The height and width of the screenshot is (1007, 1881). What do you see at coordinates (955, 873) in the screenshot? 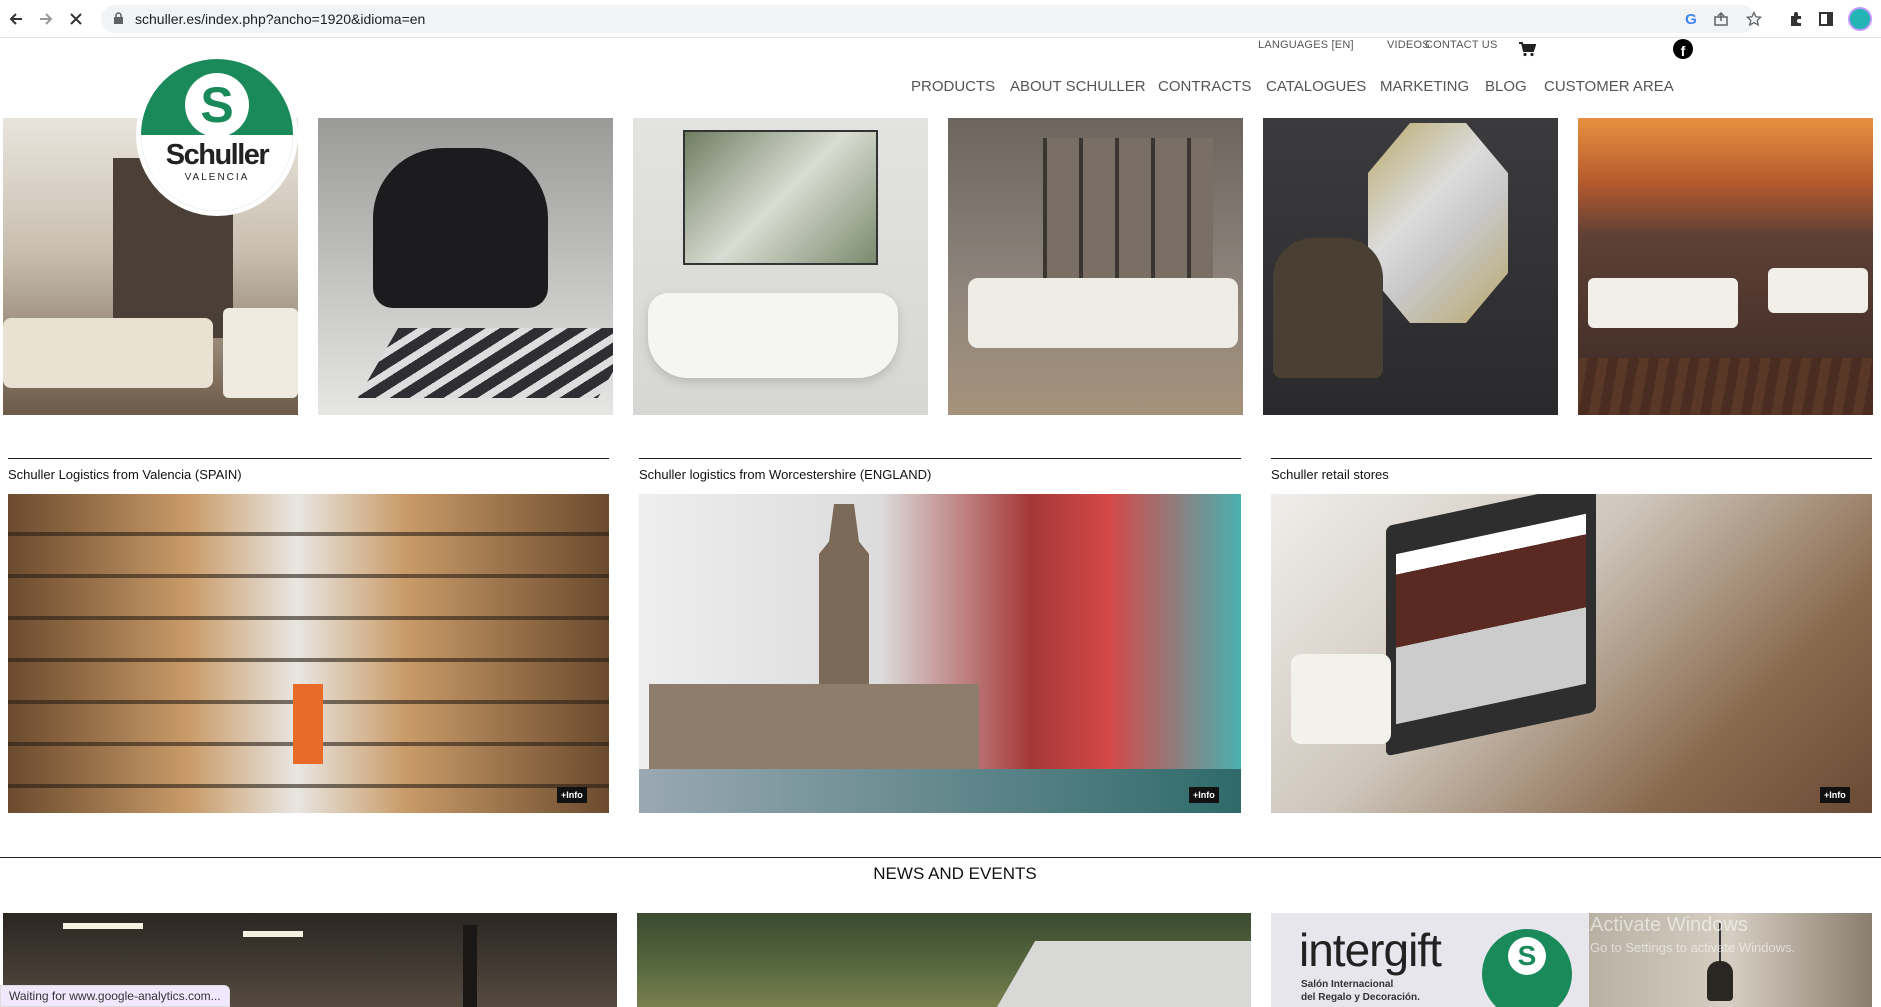
I see `news-events-title: NEWS AND EVENTS` at bounding box center [955, 873].